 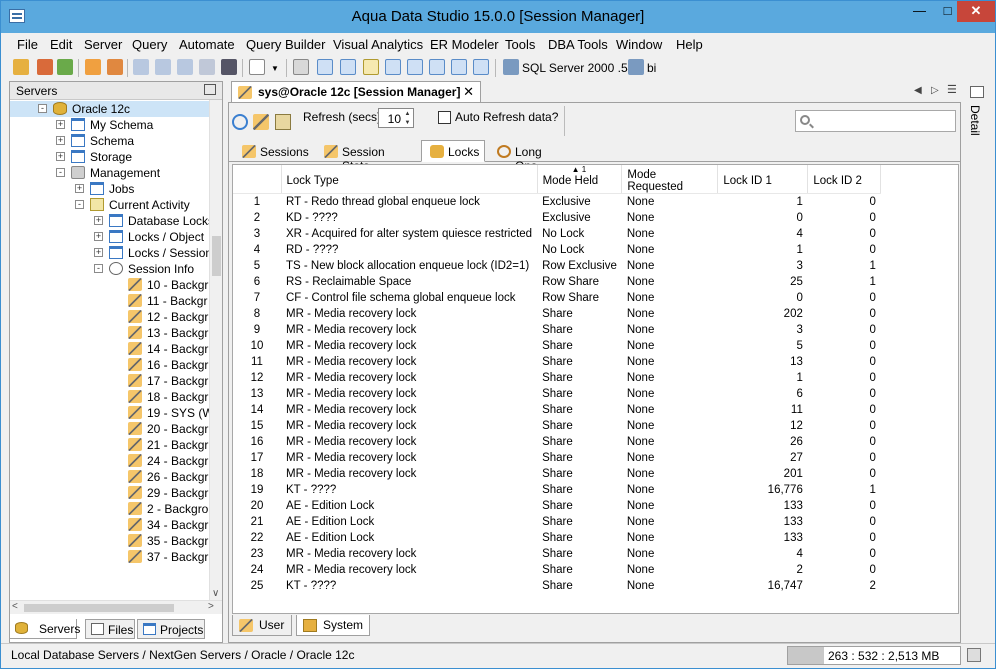 What do you see at coordinates (65, 67) in the screenshot?
I see `server-properties-icon` at bounding box center [65, 67].